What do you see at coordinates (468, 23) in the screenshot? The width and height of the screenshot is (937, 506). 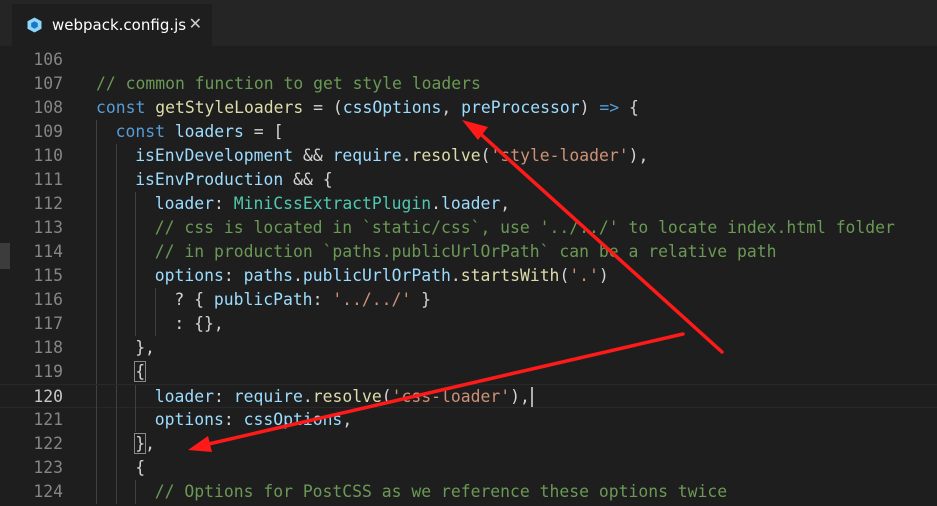 I see `tab-bar: webpack.config.js ✕` at bounding box center [468, 23].